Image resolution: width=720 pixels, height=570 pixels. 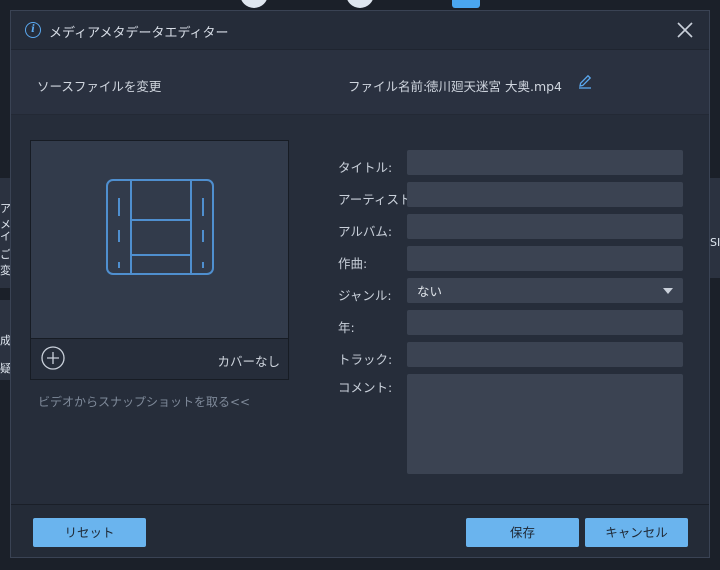 I want to click on title-input, so click(x=545, y=162).